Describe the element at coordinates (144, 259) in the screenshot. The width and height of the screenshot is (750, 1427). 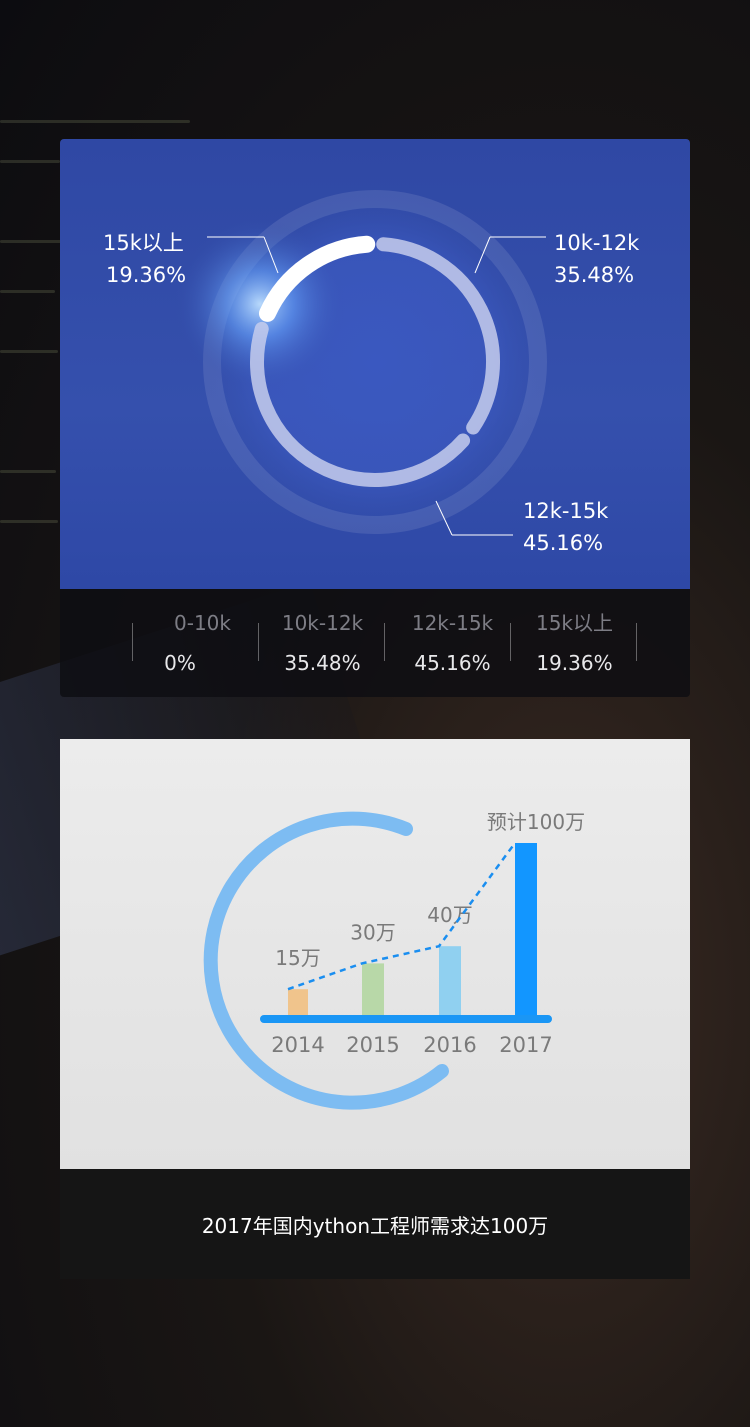
I see `callout-15k-plus: 15k以上 19.36%` at that location.